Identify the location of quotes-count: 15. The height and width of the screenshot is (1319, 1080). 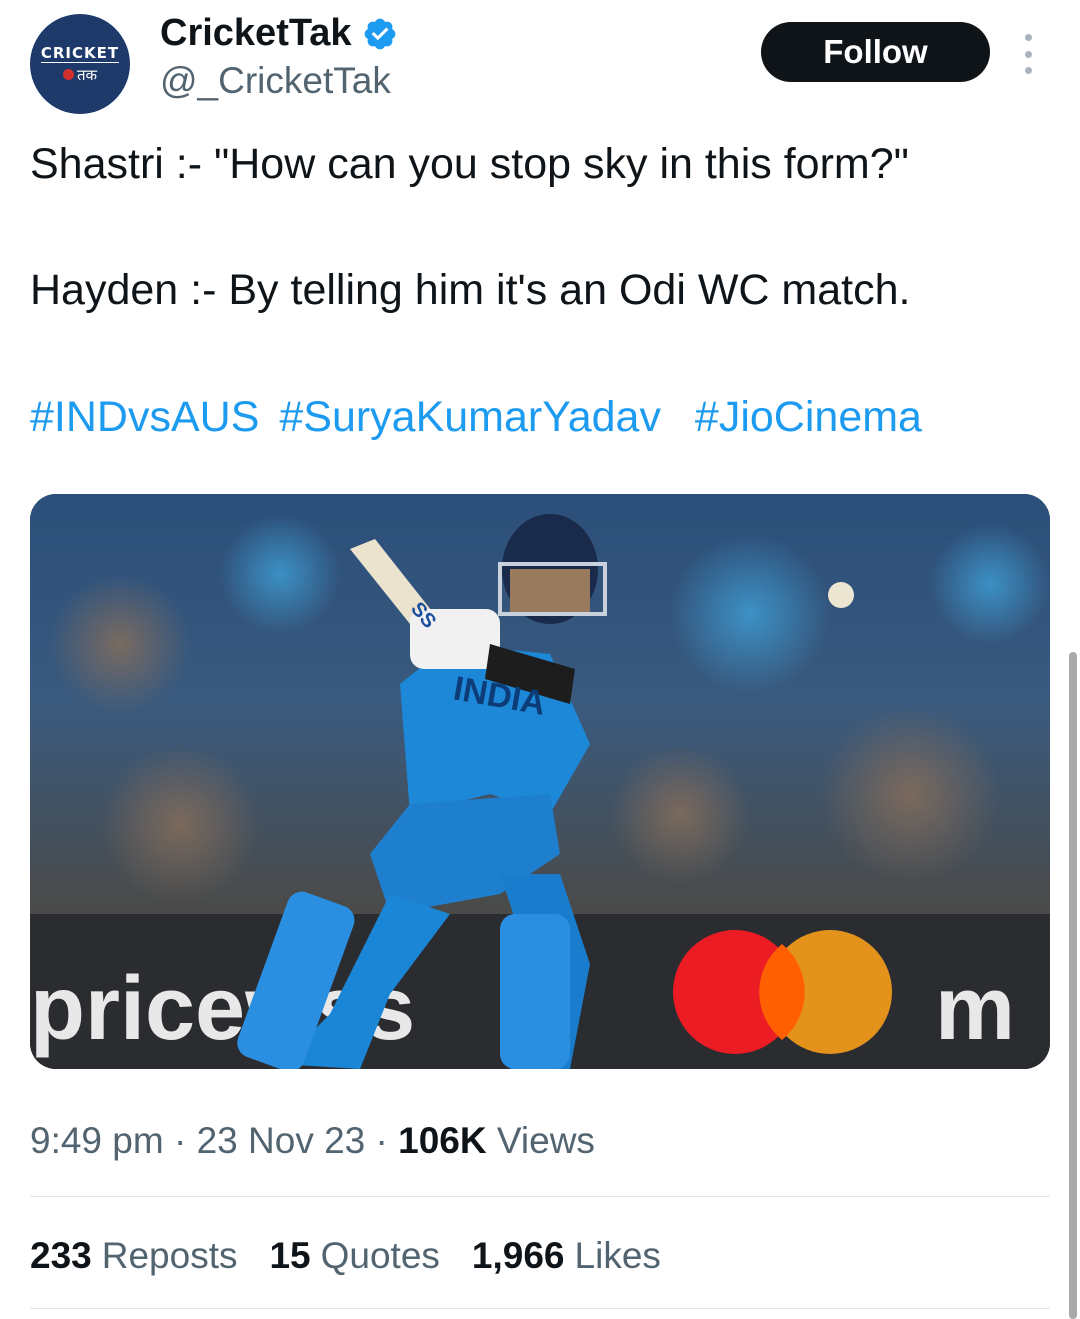
(290, 1255).